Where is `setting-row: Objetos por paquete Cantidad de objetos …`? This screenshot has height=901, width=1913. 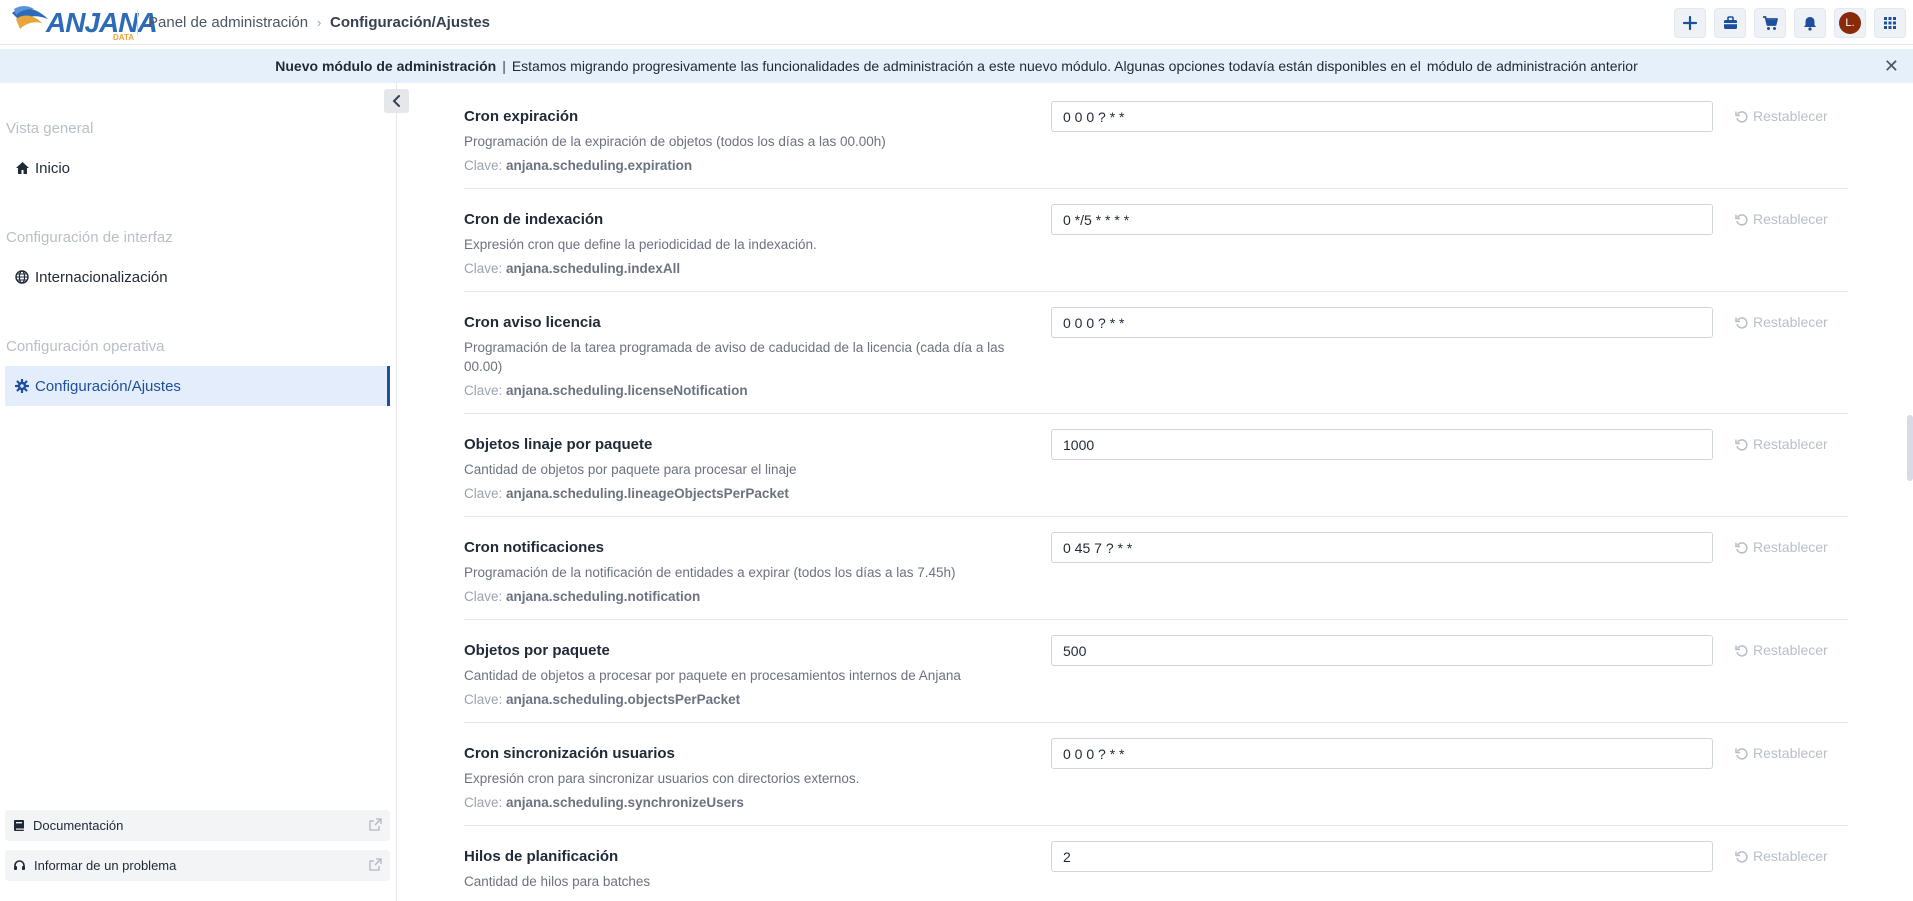
setting-row: Objetos por paquete Cantidad de objetos … is located at coordinates (1156, 671).